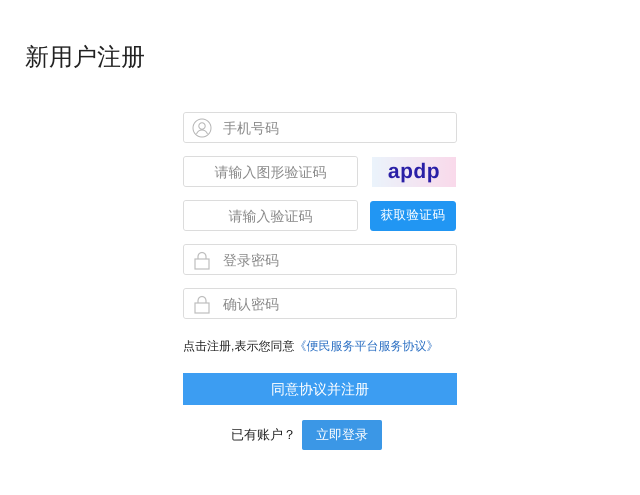 The width and height of the screenshot is (640, 495). I want to click on captcha-image: apdp, so click(414, 171).